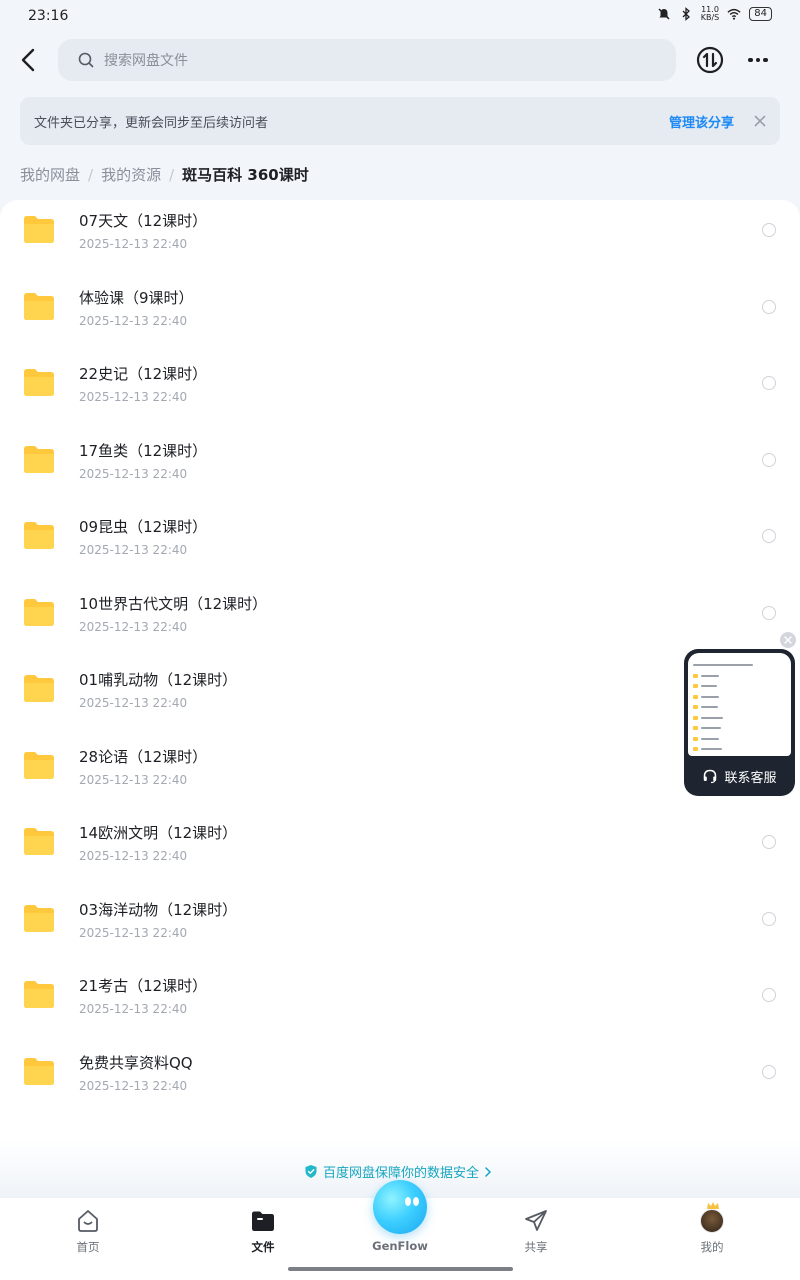  What do you see at coordinates (713, 1205) in the screenshot?
I see `crown-icon` at bounding box center [713, 1205].